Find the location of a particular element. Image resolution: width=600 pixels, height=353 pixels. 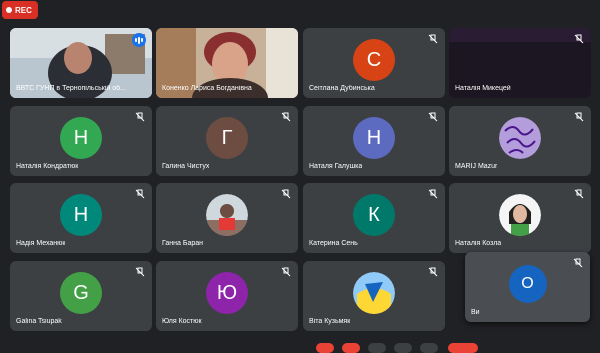

pattern-avatar-icon is located at coordinates (520, 138).